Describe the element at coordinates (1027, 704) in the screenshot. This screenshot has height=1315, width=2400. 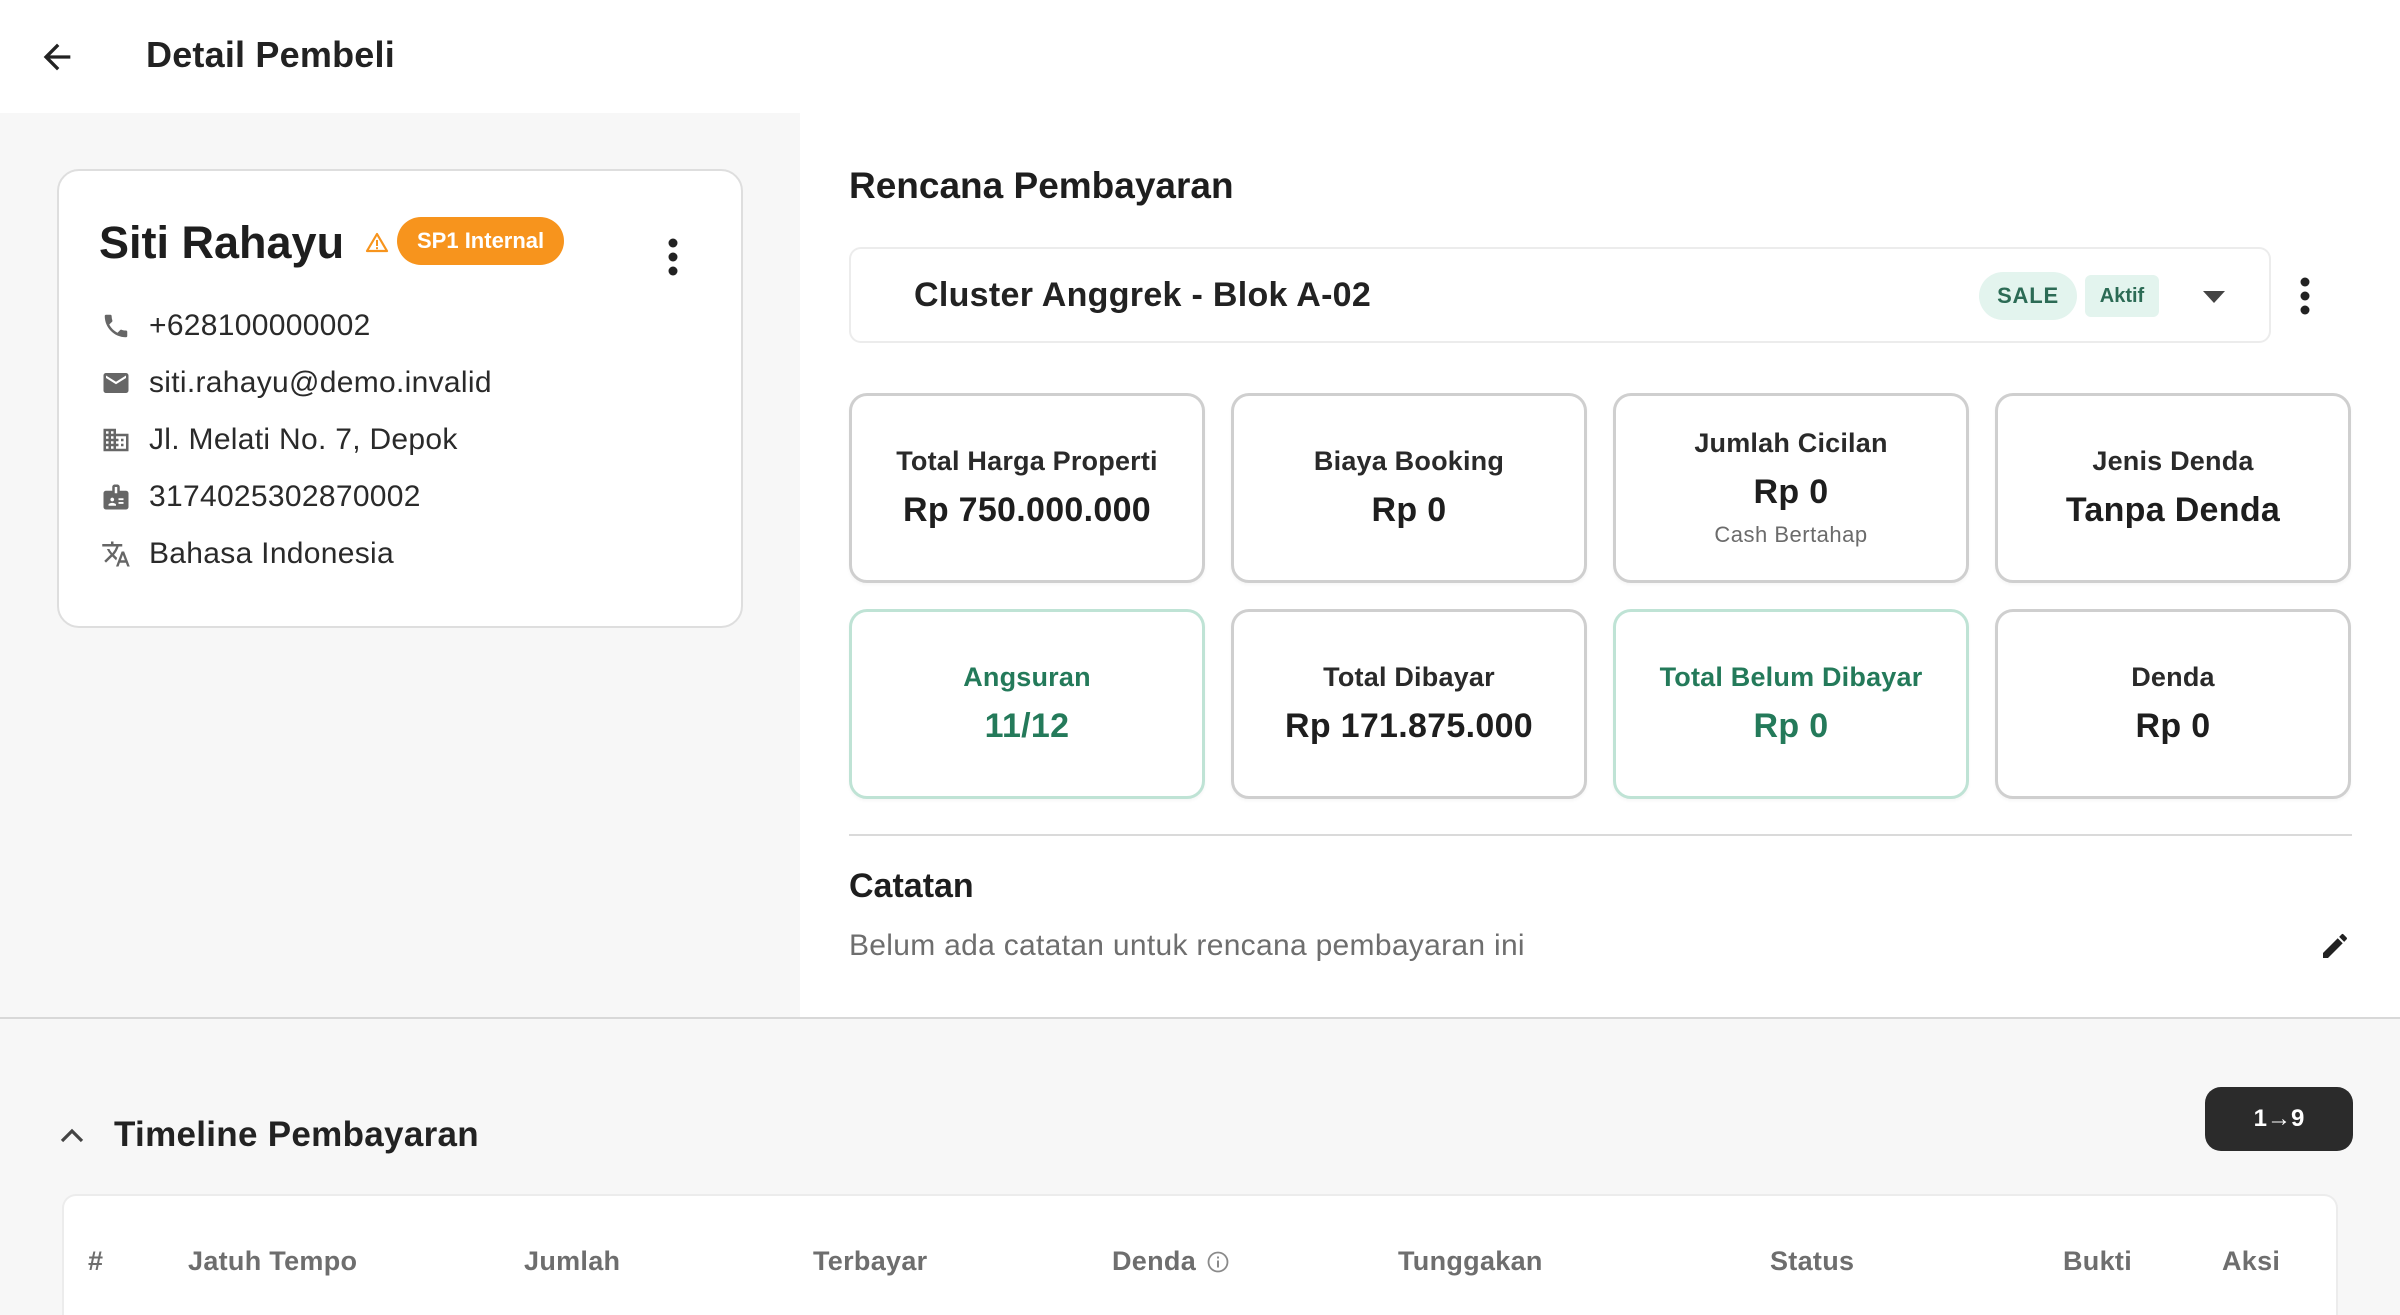
I see `stat-installments: Angsuran 11/12` at that location.